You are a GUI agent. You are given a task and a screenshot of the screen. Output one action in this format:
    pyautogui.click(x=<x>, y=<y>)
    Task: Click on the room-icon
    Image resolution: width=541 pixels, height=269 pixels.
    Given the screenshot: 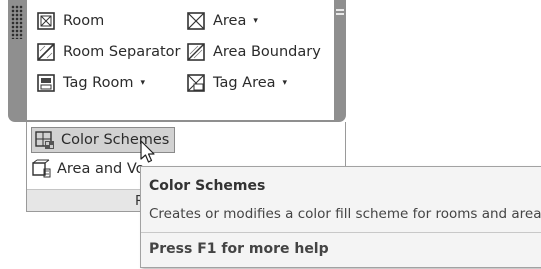 What is the action you would take?
    pyautogui.click(x=46, y=21)
    